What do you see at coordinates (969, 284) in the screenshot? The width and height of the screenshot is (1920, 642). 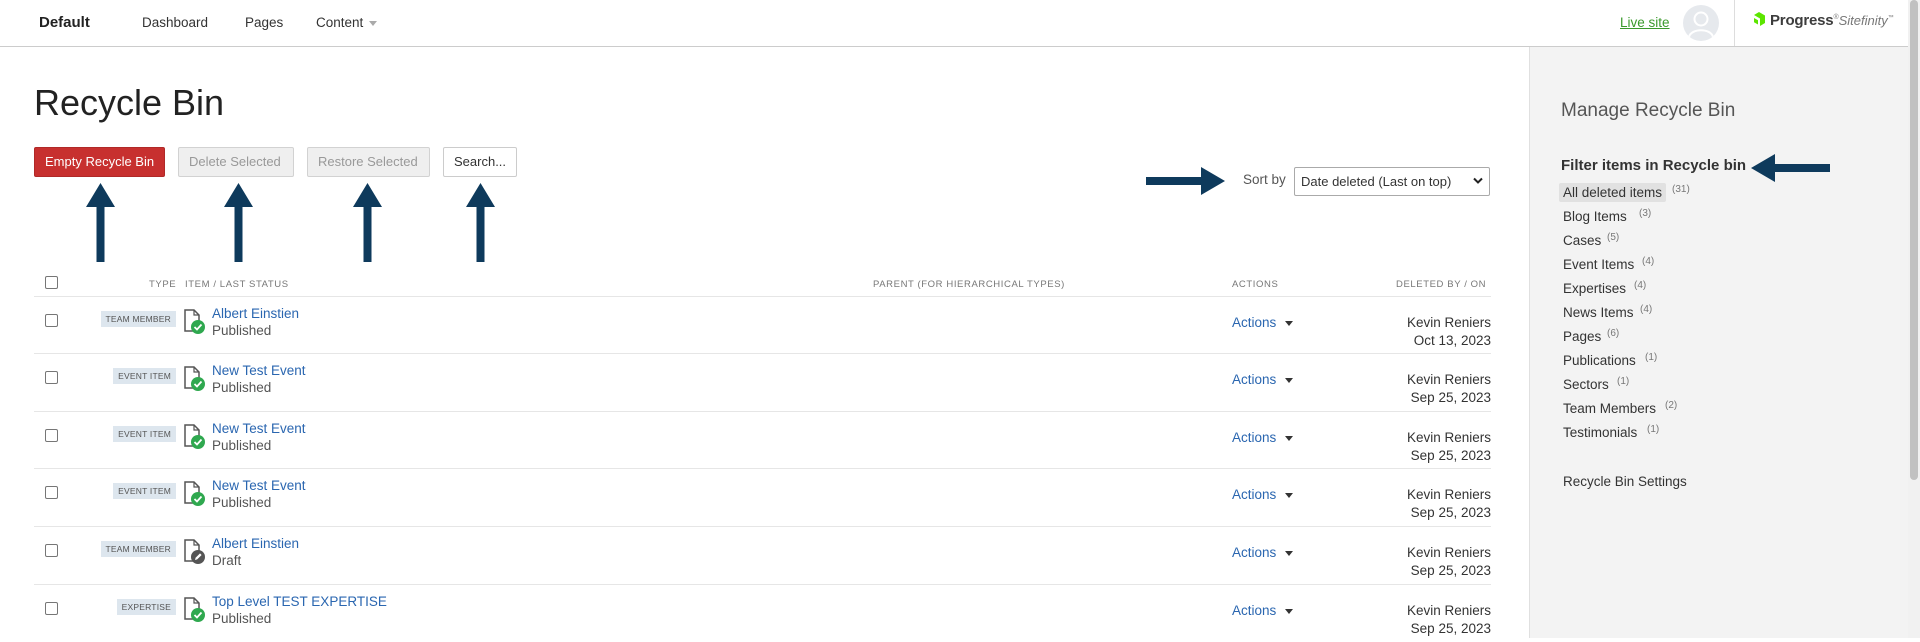 I see `column-header-parent: PARENT (FOR HIERARCHICAL TYPES)` at bounding box center [969, 284].